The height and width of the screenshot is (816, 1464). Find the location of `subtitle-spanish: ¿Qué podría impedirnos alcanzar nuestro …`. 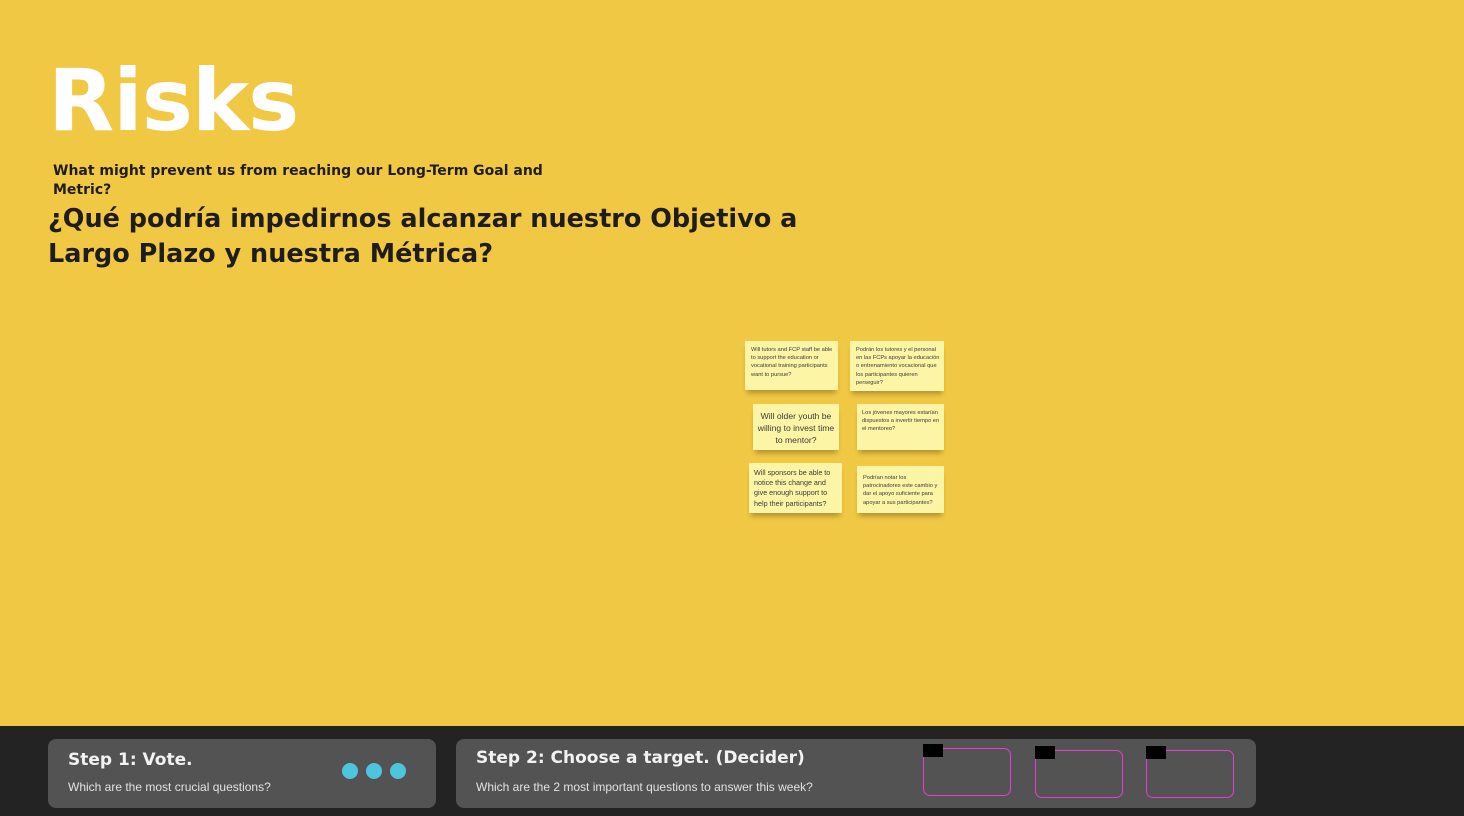

subtitle-spanish: ¿Qué podría impedirnos alcanzar nuestro … is located at coordinates (423, 236).